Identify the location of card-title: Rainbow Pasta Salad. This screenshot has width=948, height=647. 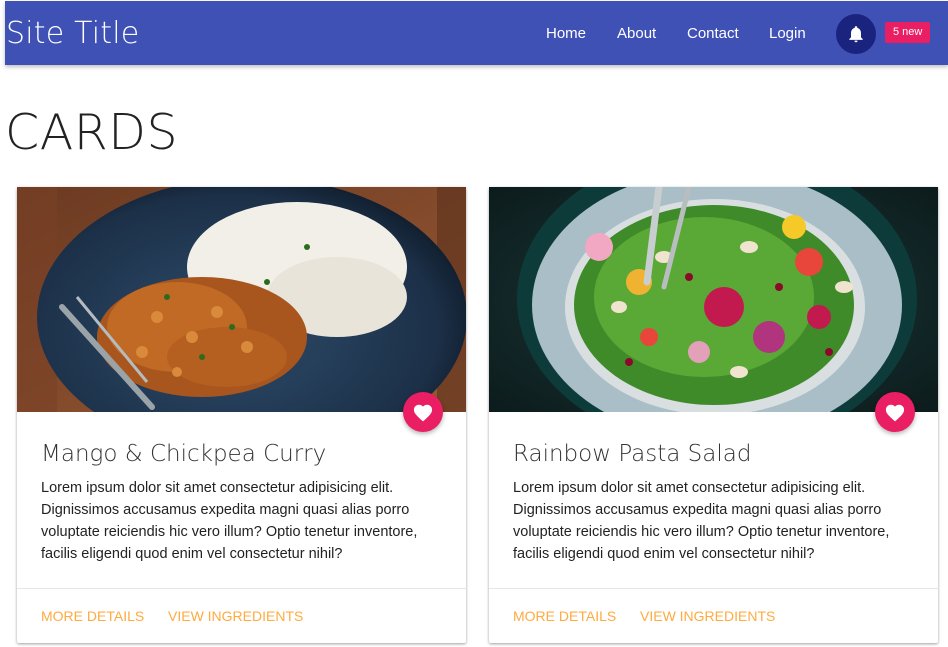
(632, 454).